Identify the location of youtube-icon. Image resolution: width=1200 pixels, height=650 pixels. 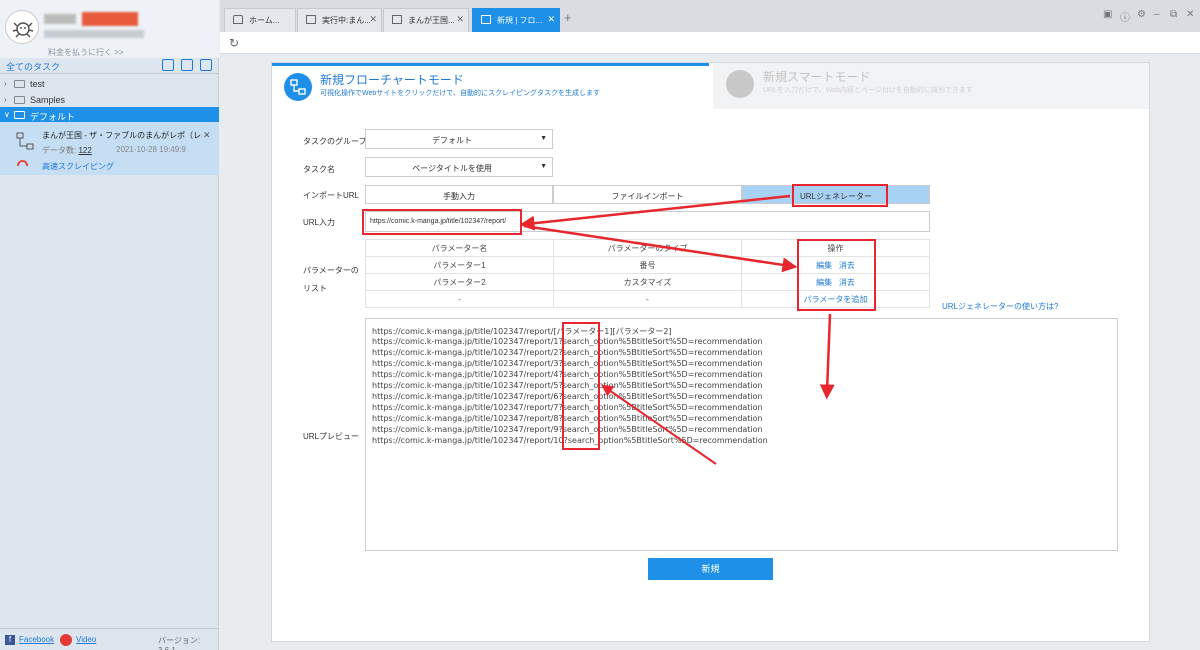
(66, 640).